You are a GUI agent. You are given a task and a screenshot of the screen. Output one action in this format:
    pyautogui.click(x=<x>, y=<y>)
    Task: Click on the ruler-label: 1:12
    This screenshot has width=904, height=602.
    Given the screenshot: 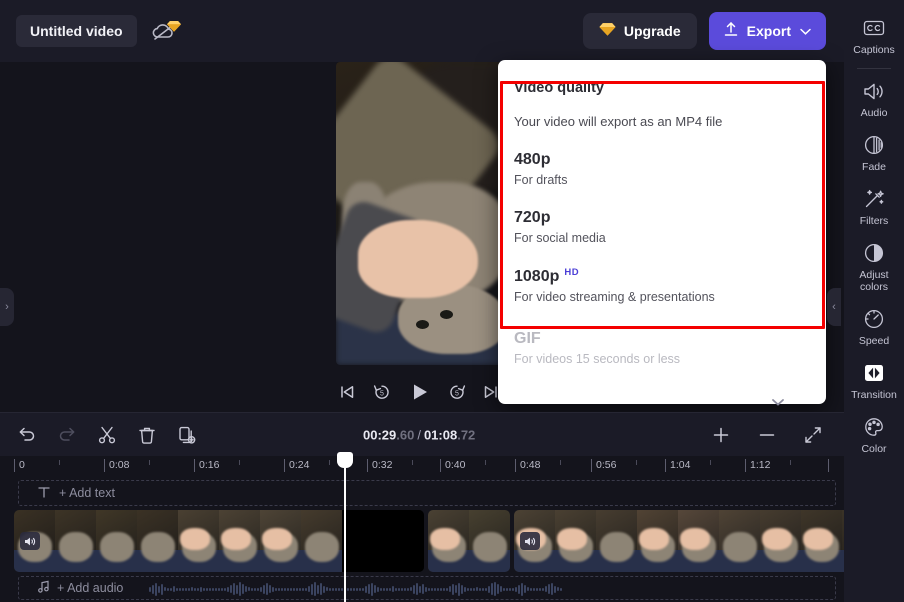 What is the action you would take?
    pyautogui.click(x=760, y=465)
    